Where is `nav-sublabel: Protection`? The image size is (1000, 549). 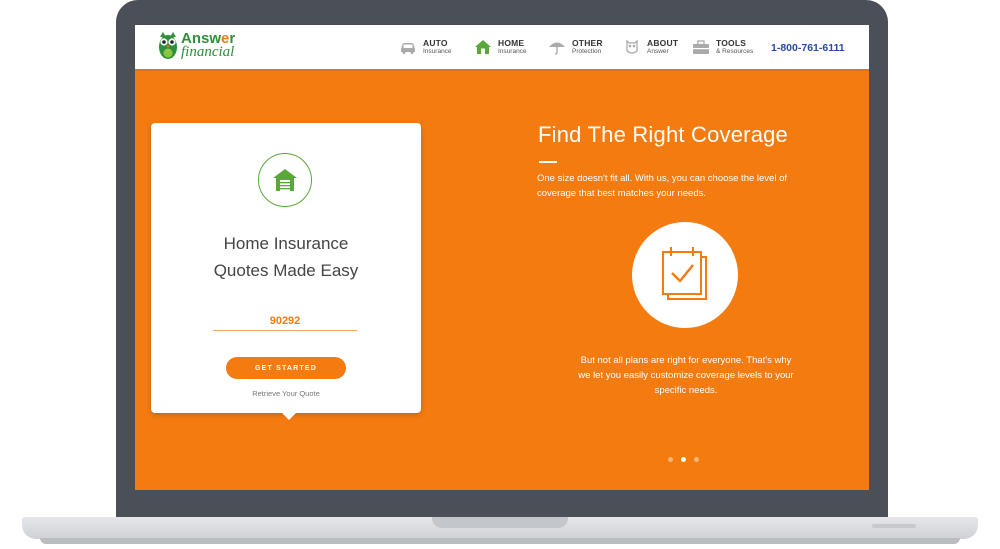
nav-sublabel: Protection is located at coordinates (587, 51).